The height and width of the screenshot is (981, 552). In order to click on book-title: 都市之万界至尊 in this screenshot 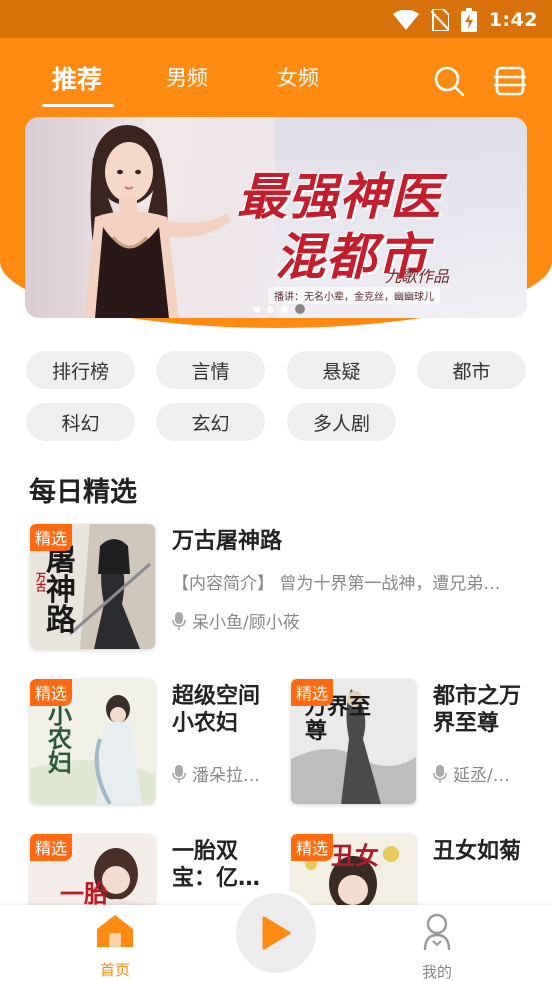, I will do `click(483, 710)`.